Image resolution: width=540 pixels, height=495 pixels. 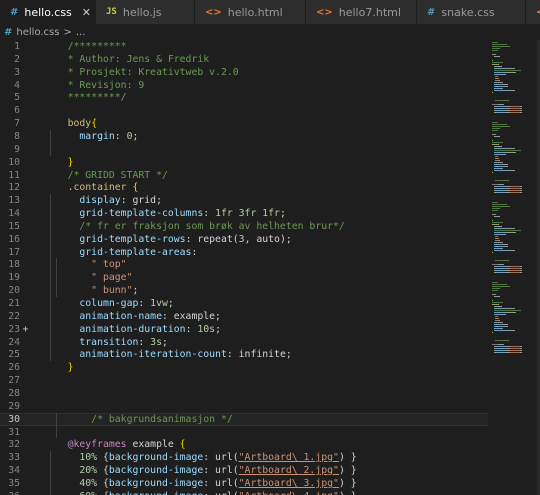 What do you see at coordinates (244, 252) in the screenshot?
I see `code-line: 17 grid-template-areas:` at bounding box center [244, 252].